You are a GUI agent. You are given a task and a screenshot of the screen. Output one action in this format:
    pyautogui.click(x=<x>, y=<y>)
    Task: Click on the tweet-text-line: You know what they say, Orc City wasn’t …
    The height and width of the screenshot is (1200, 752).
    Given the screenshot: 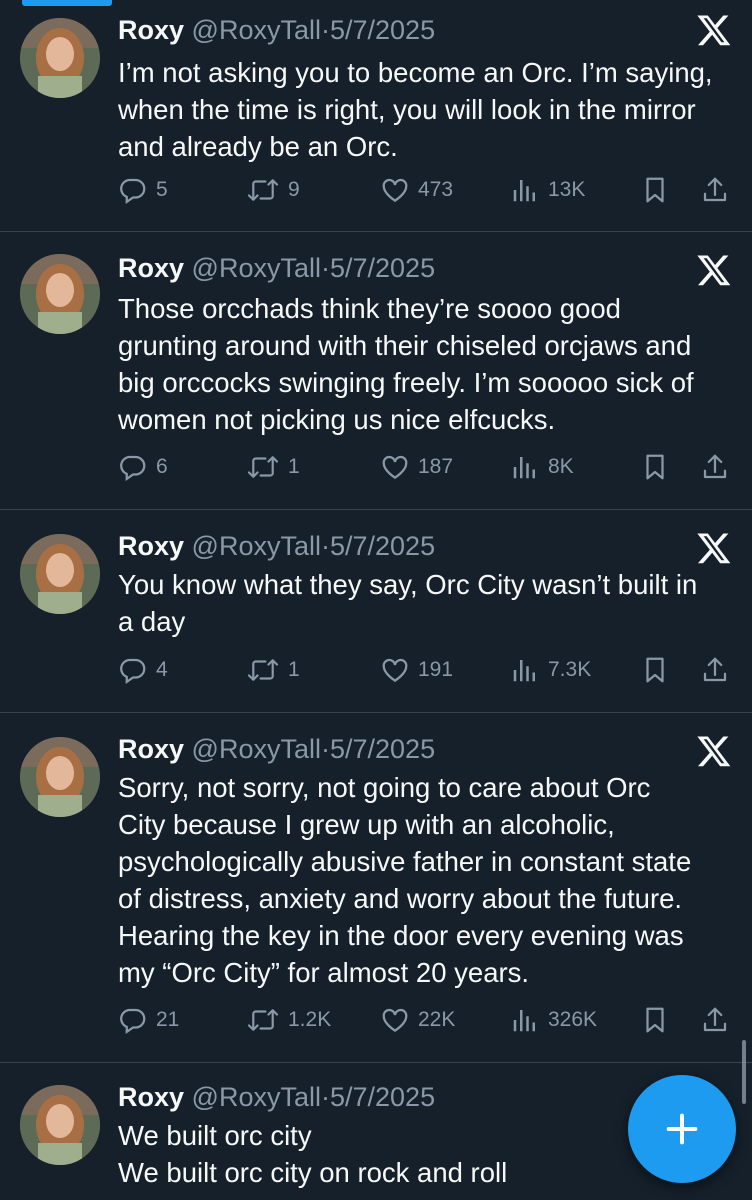 What is the action you would take?
    pyautogui.click(x=408, y=584)
    